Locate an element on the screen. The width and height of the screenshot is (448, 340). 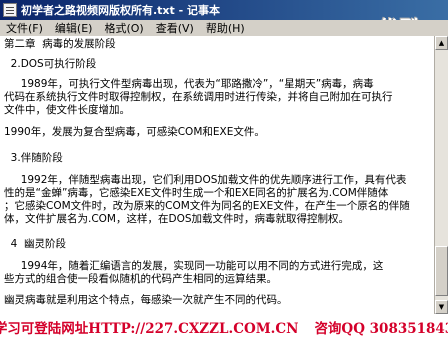
menu-help: 帮助(H) is located at coordinates (225, 28).